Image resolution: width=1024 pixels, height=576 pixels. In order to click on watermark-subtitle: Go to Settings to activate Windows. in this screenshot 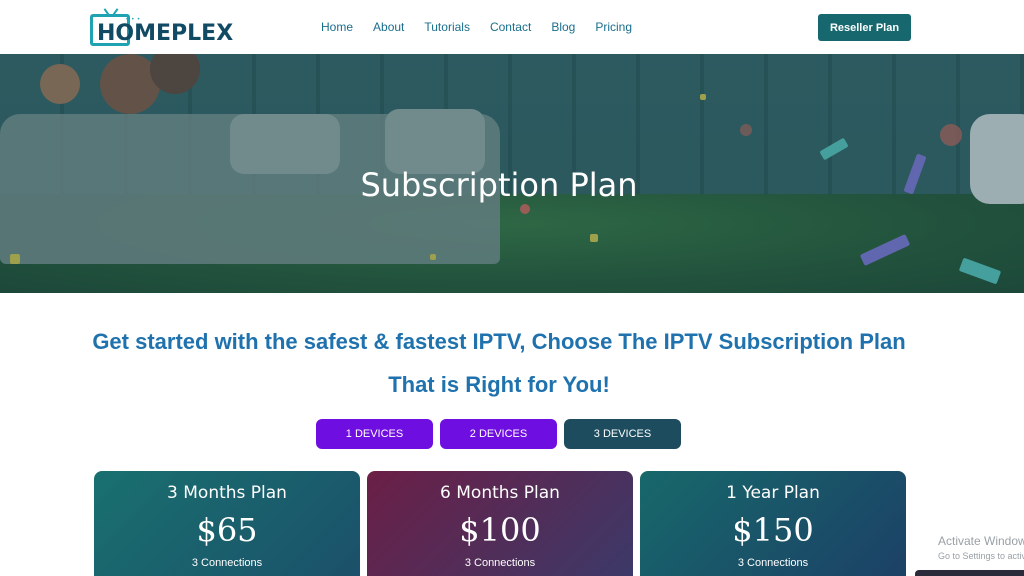, I will do `click(981, 556)`.